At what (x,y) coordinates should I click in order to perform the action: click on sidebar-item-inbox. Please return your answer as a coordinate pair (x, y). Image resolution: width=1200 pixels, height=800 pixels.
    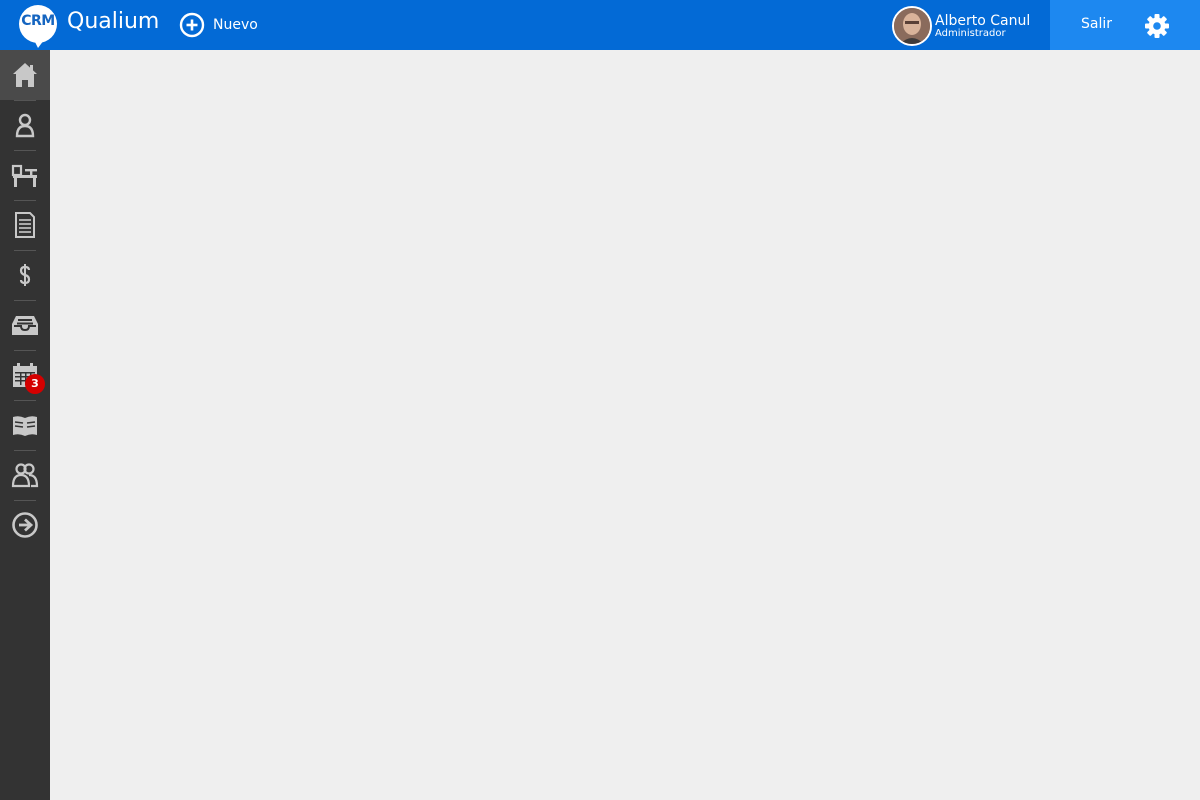
    Looking at the image, I should click on (25, 325).